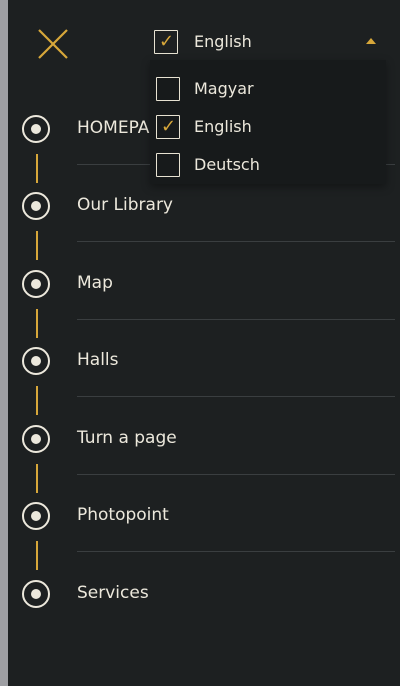  Describe the element at coordinates (223, 126) in the screenshot. I see `language-option-label: English` at that location.